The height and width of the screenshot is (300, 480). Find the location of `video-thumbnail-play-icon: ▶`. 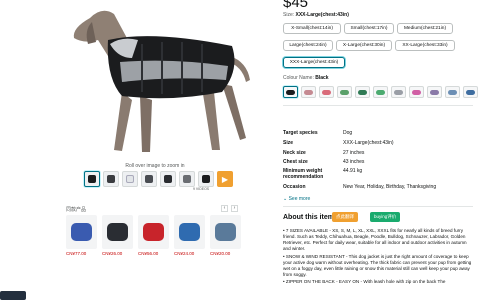

video-thumbnail-play-icon: ▶ is located at coordinates (225, 179).